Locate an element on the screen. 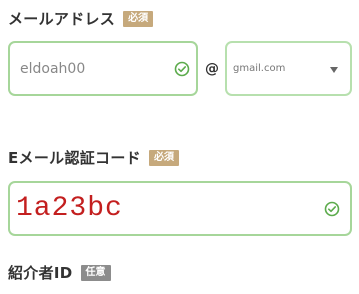  optional-badge: 任意 is located at coordinates (95, 272).